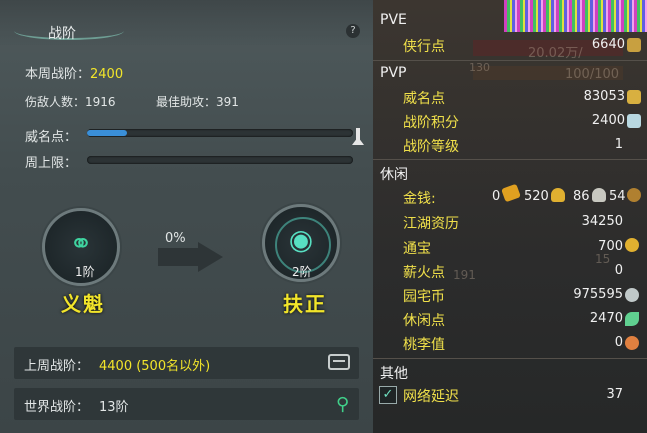 Image resolution: width=647 pixels, height=433 pixels. What do you see at coordinates (634, 97) in the screenshot?
I see `token-icon` at bounding box center [634, 97].